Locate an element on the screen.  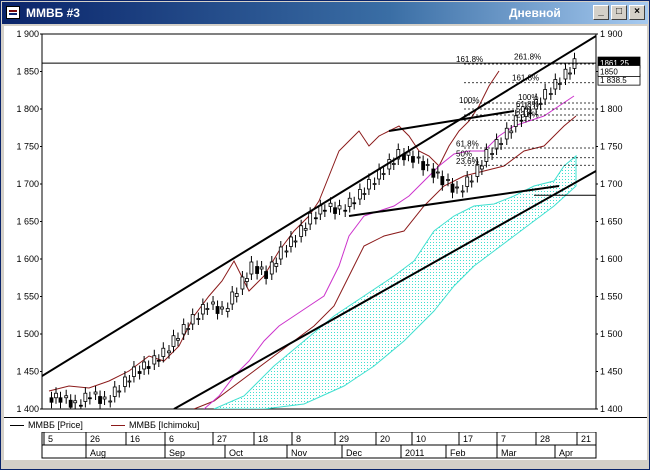
triangle-upper-line is located at coordinates (451, 121).